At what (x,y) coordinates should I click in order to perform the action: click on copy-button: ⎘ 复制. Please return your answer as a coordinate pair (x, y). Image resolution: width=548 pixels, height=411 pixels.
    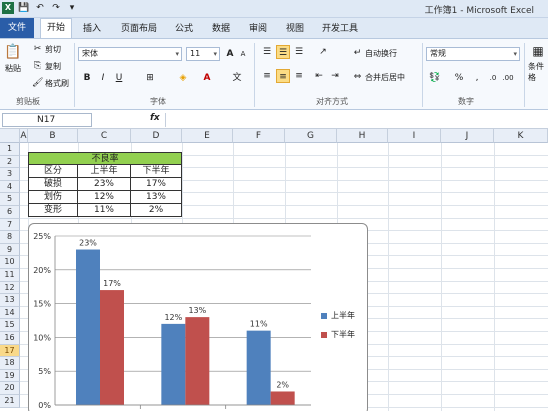
    Looking at the image, I should click on (46, 66).